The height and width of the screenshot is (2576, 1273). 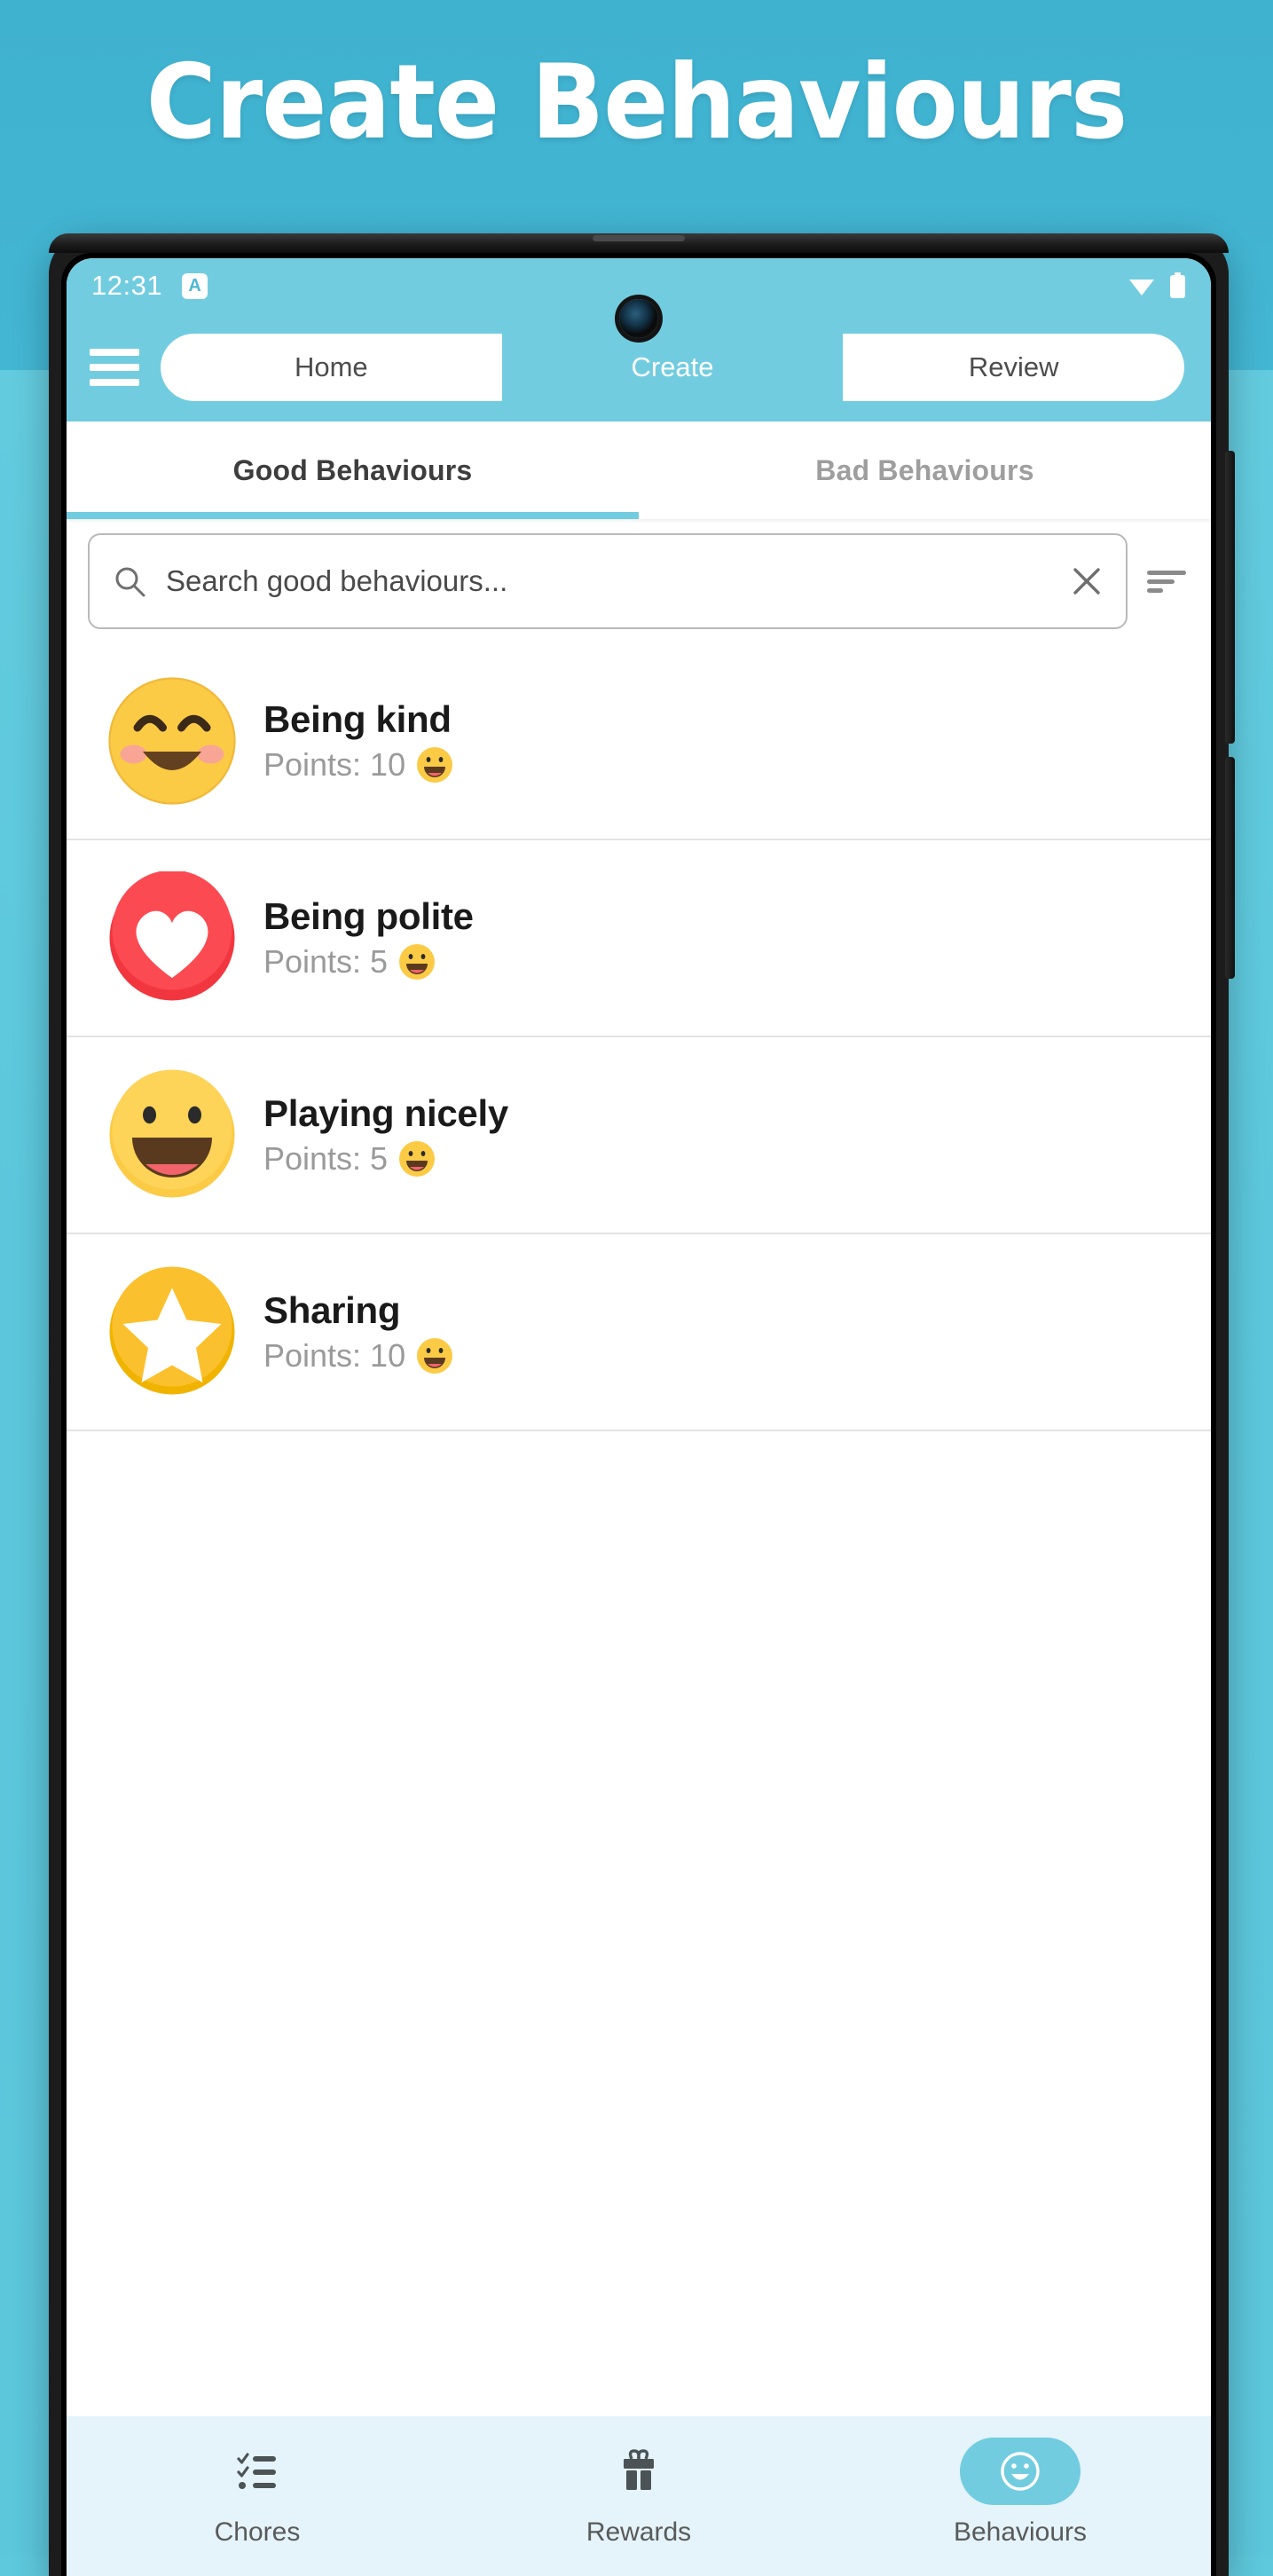 I want to click on nav-pill-chores, so click(x=257, y=2472).